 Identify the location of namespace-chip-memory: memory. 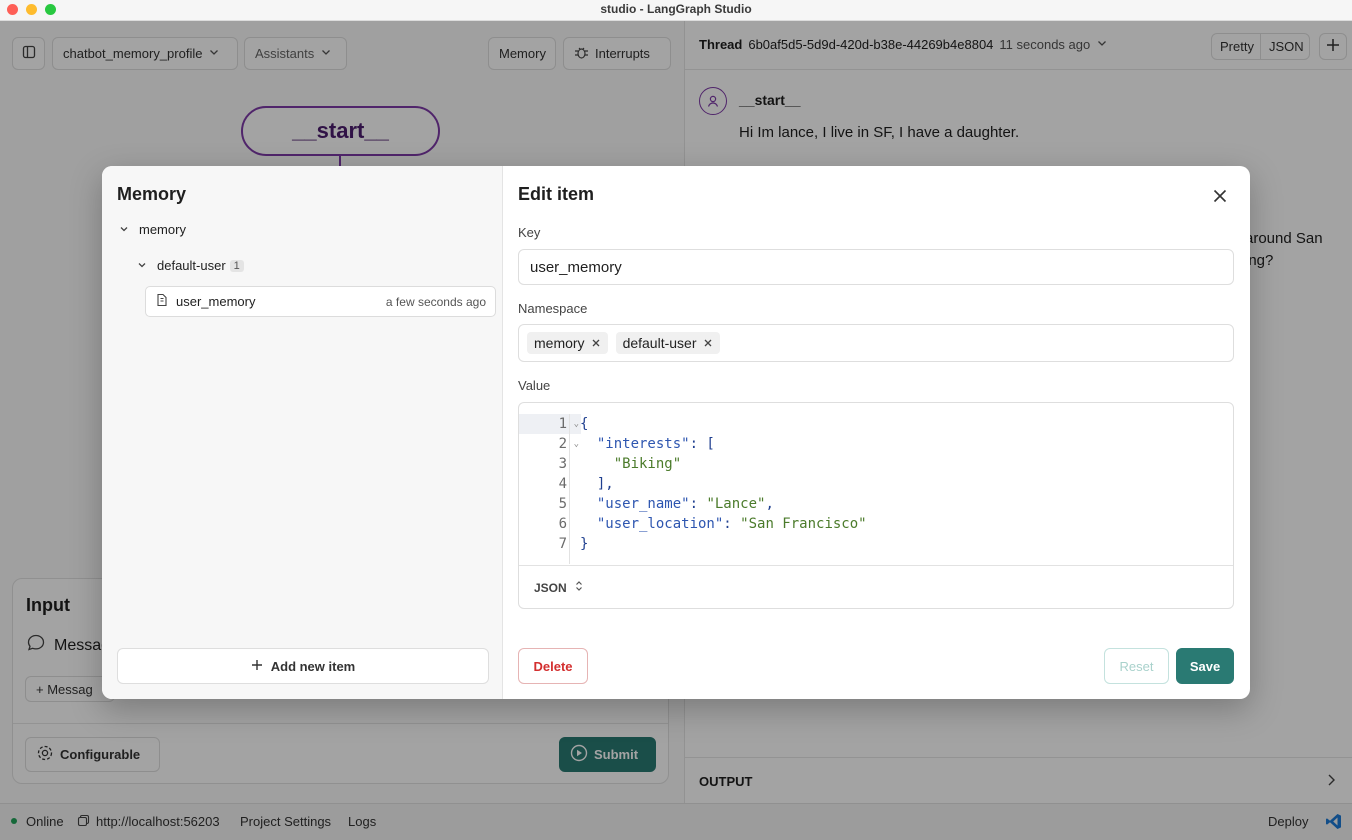
(567, 343).